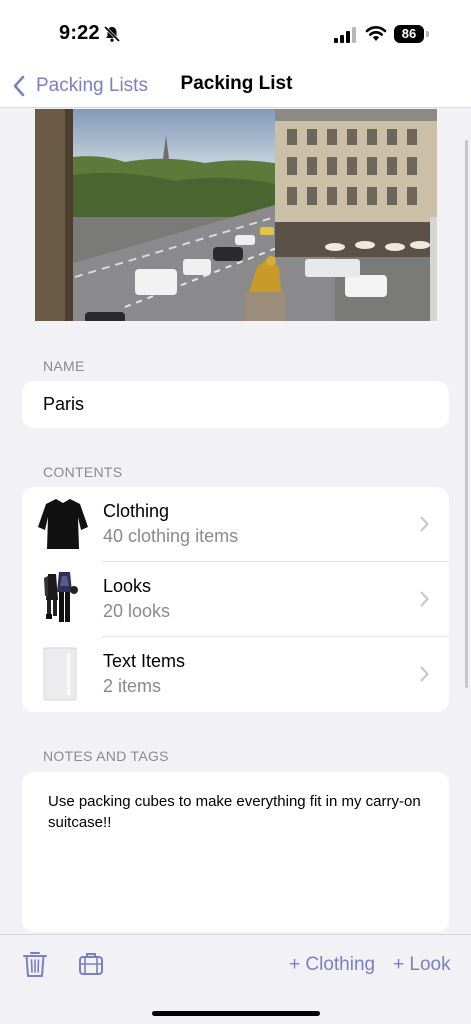 The height and width of the screenshot is (1024, 471). Describe the element at coordinates (64, 366) in the screenshot. I see `name-section-label: NAME` at that location.